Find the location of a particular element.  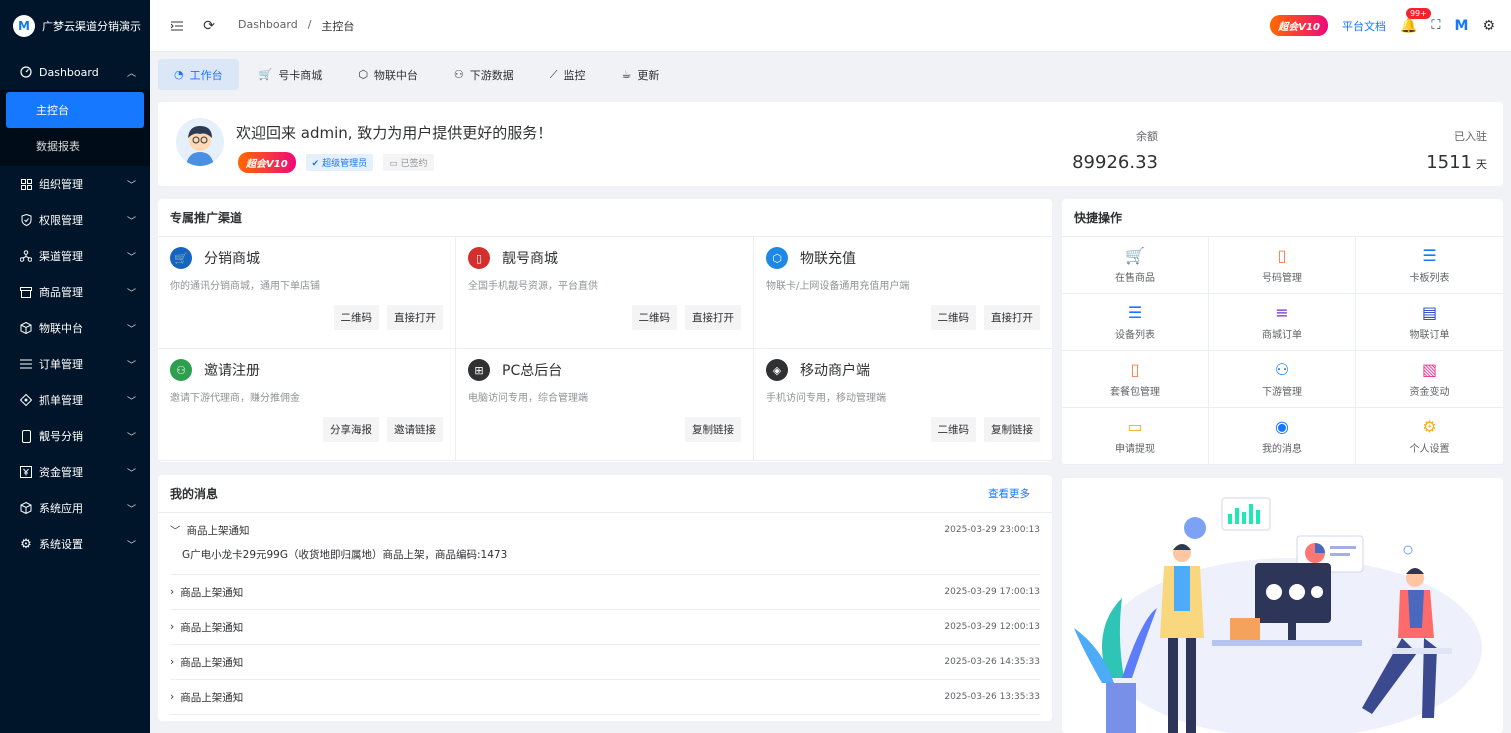

quick-action-item: ▯ 号码管理 is located at coordinates (1282, 265).